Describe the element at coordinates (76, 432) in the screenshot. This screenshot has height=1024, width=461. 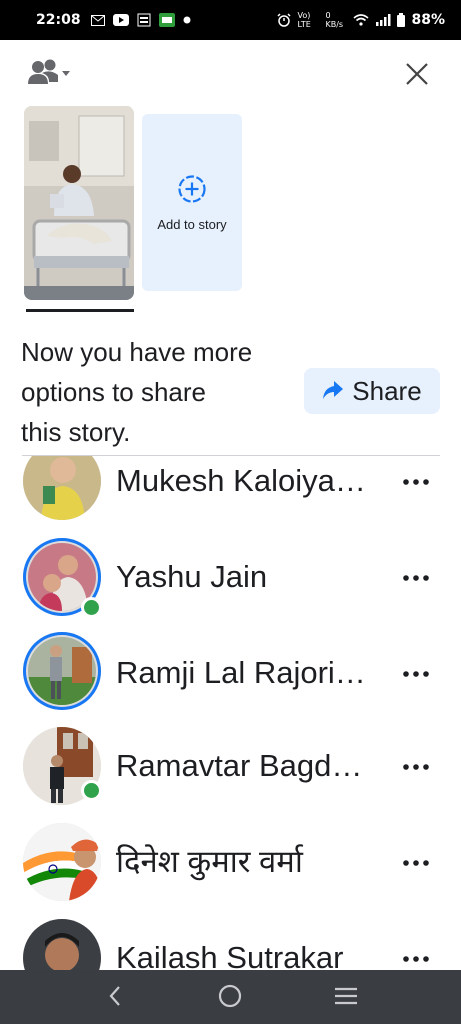
I see `share-message-line: this story.` at that location.